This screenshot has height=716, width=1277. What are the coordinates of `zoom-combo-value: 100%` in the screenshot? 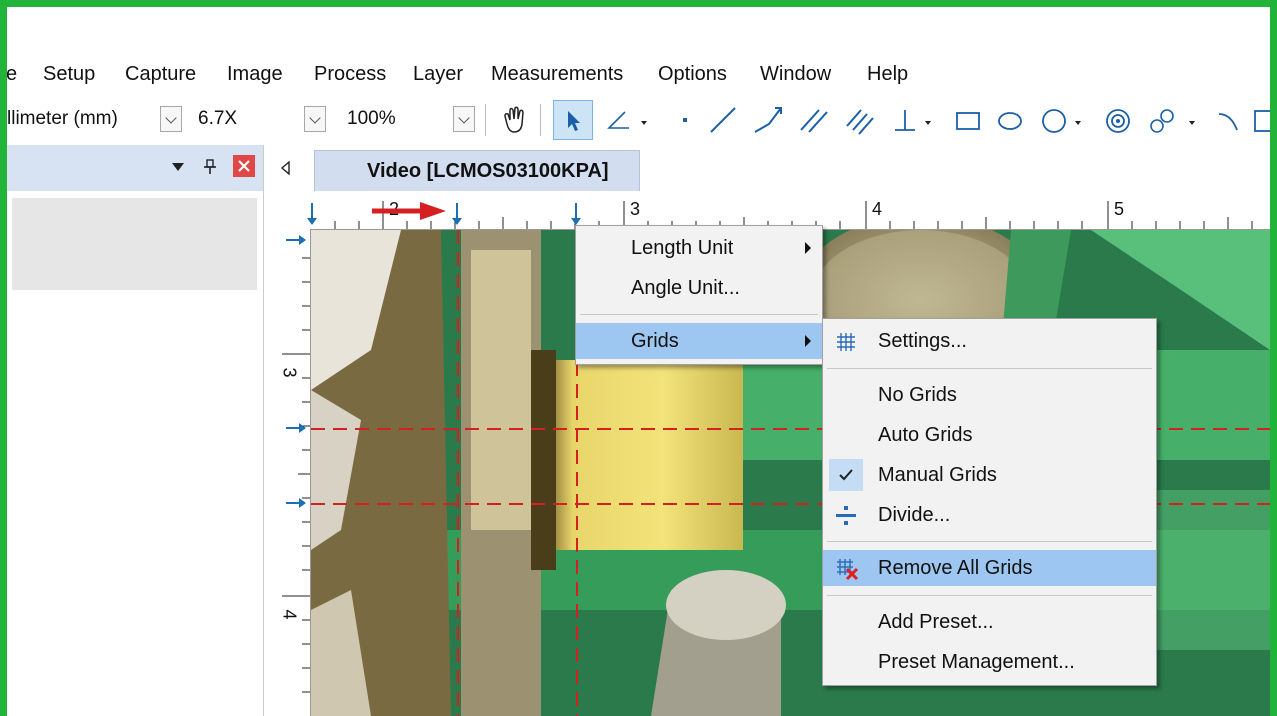 It's located at (371, 119).